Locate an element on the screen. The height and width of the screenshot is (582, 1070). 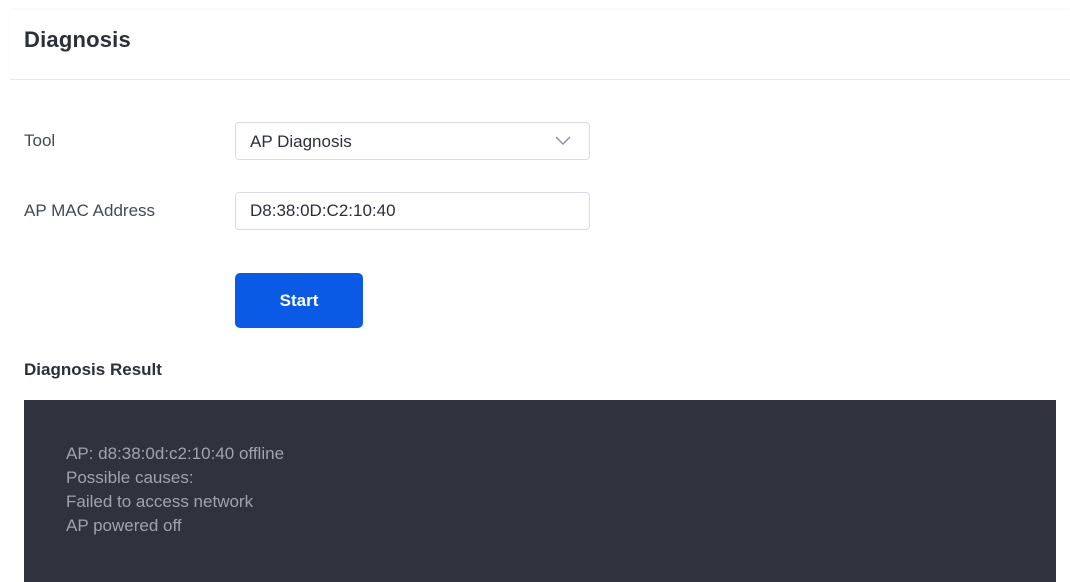
tool-select: AP Diagnosis is located at coordinates (412, 141).